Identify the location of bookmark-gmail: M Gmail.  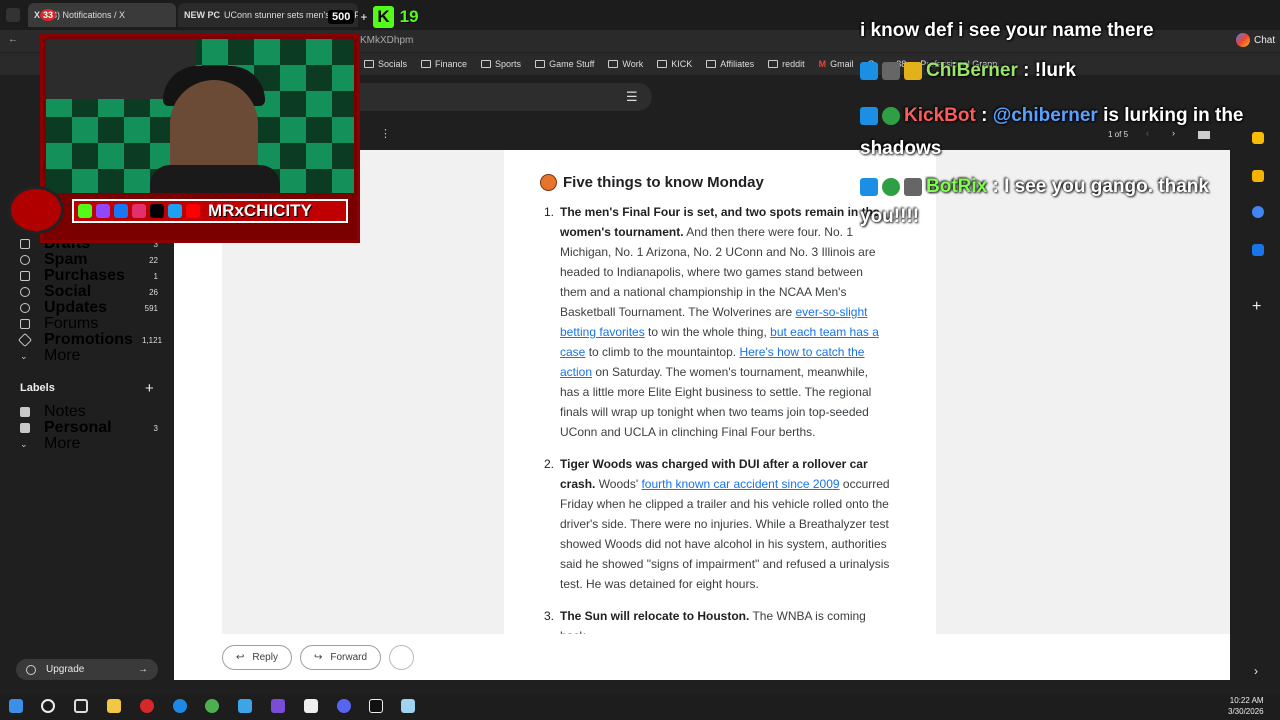
(836, 64).